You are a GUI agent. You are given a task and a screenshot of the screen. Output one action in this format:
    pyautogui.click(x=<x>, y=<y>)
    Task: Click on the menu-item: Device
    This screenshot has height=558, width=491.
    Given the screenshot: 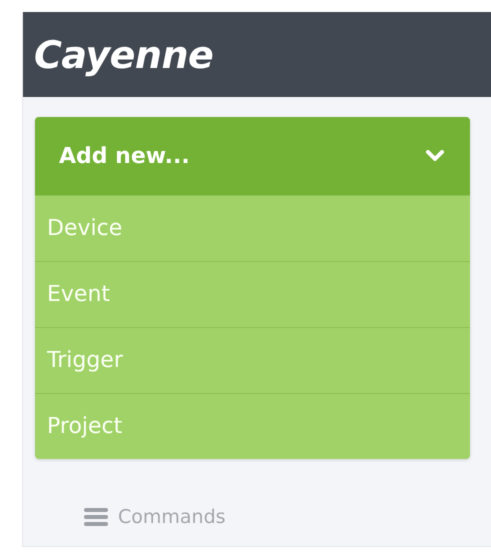 What is the action you would take?
    pyautogui.click(x=252, y=228)
    